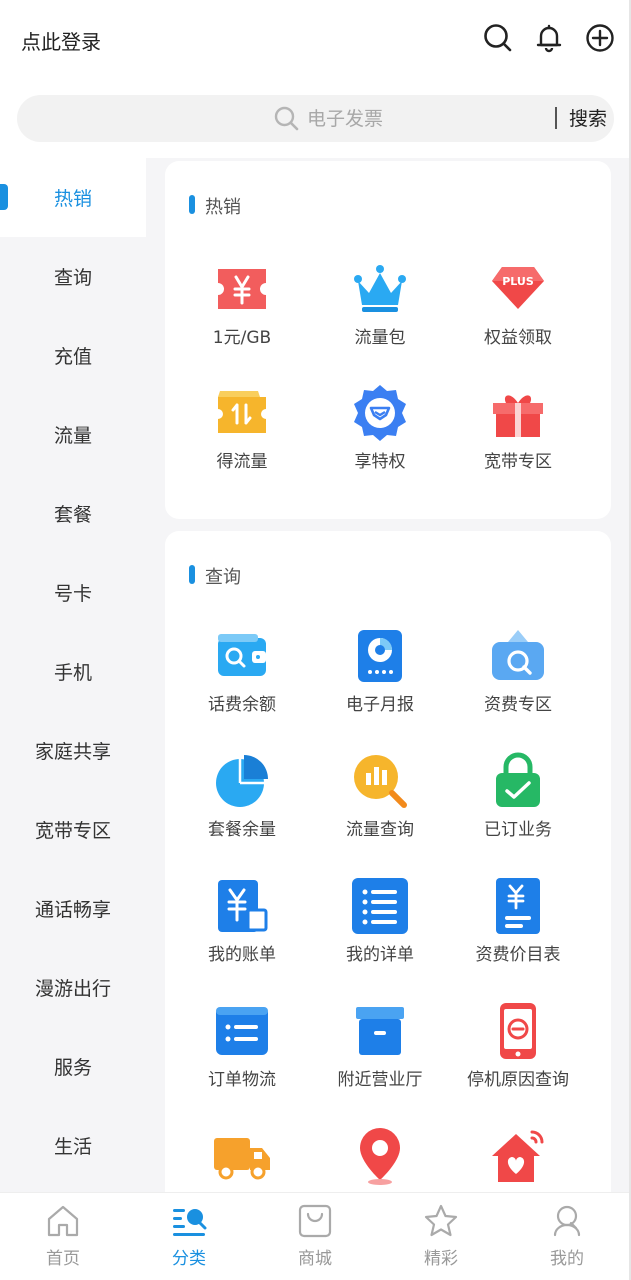 This screenshot has width=631, height=1280. I want to click on sidebar-item-family: 家庭共享, so click(73, 750).